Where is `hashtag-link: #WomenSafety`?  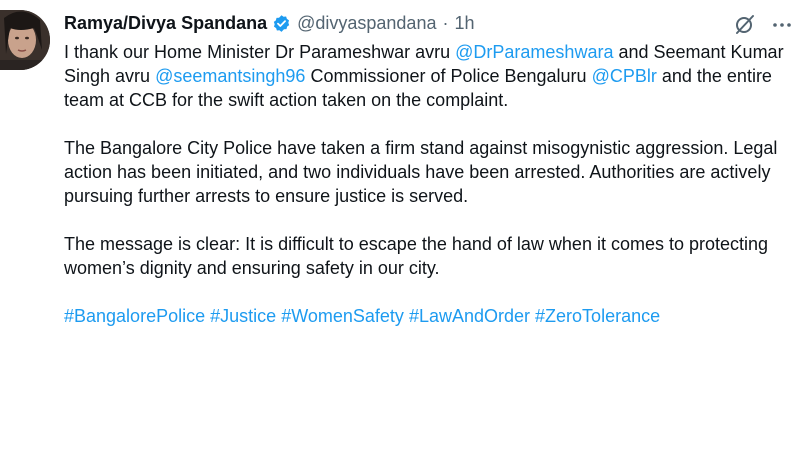
hashtag-link: #WomenSafety is located at coordinates (342, 316).